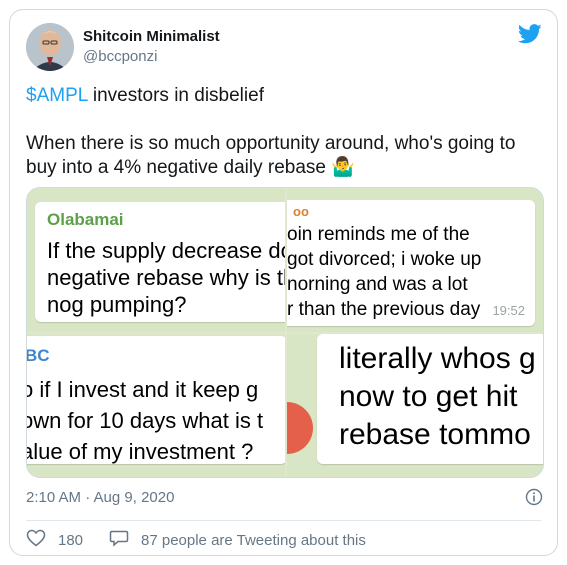 The height and width of the screenshot is (565, 567). I want to click on user-handle: @bccponzi, so click(120, 56).